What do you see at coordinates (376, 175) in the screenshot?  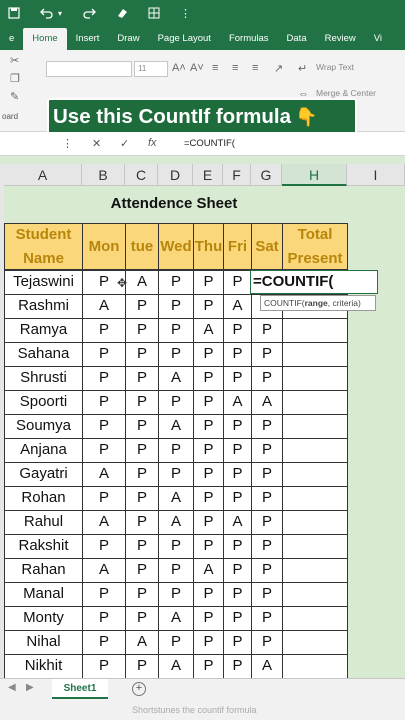 I see `column-header-i: I` at bounding box center [376, 175].